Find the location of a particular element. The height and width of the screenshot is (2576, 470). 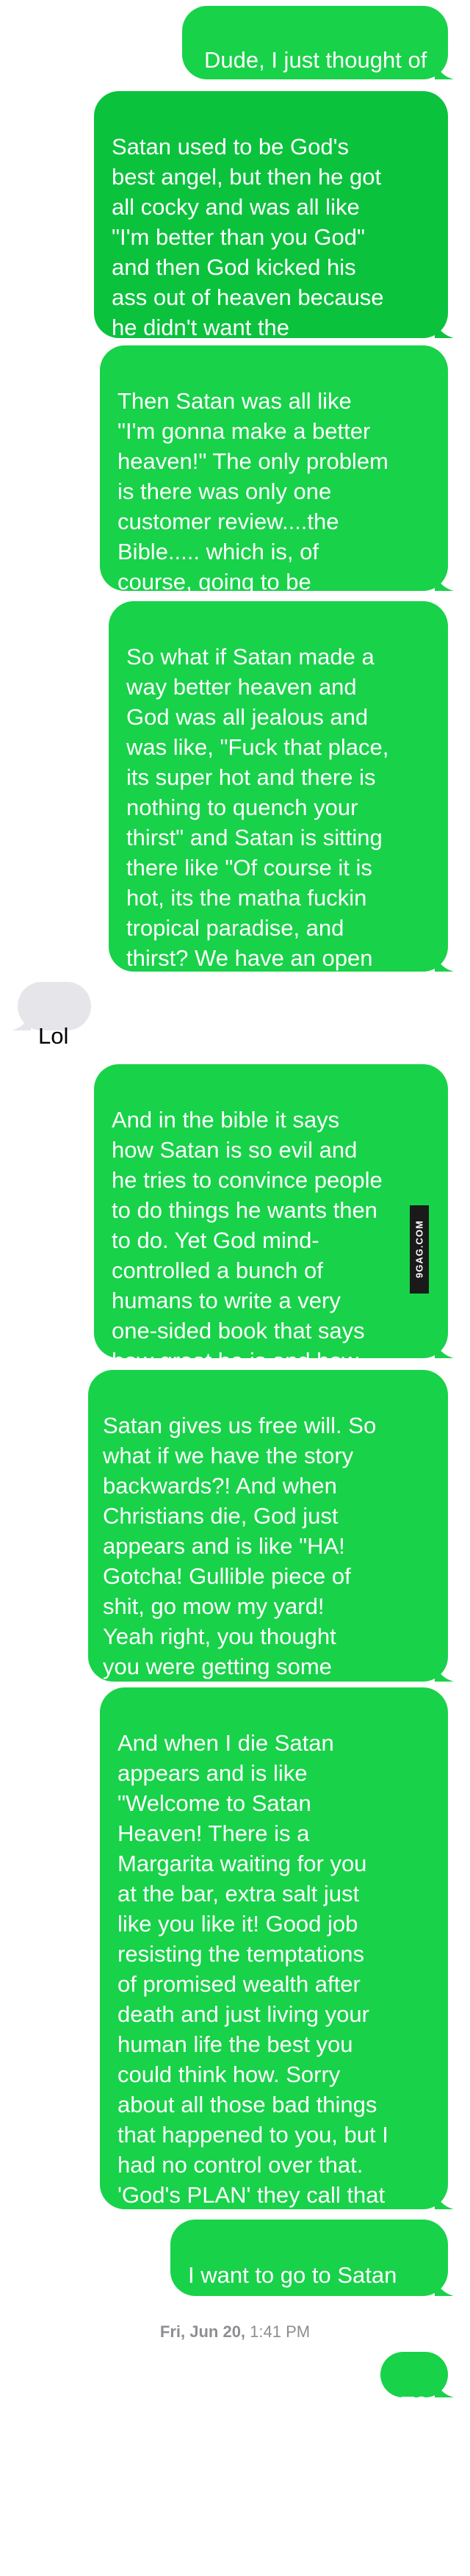

message-timestamp: Fri, Jun 20, 1:41 PM is located at coordinates (235, 2332).